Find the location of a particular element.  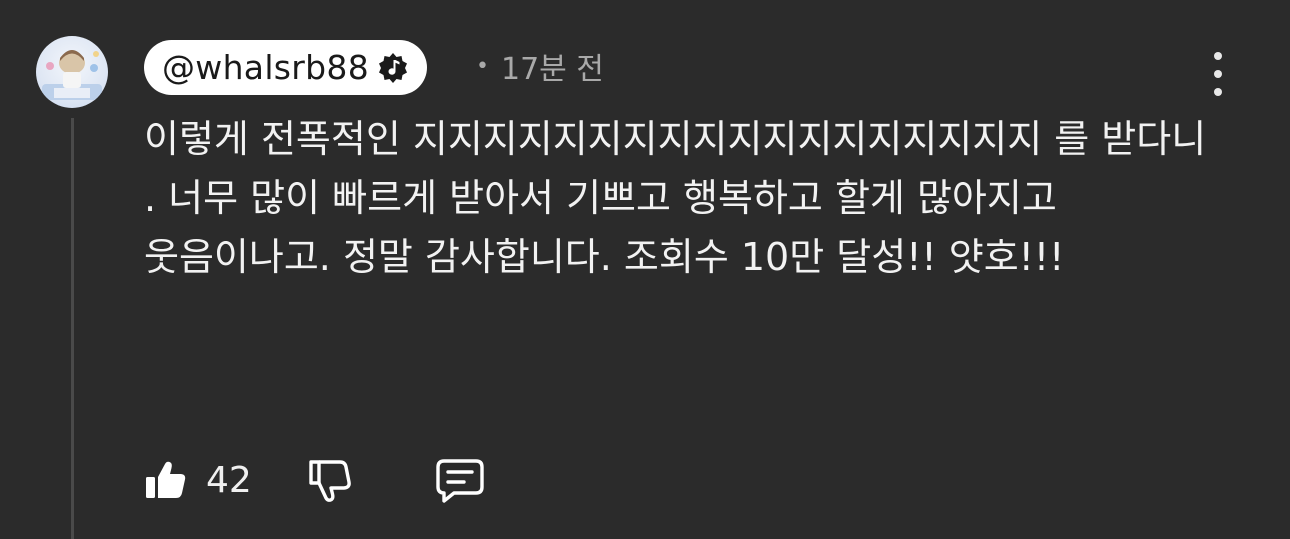

comment-reply-icon is located at coordinates (460, 480).